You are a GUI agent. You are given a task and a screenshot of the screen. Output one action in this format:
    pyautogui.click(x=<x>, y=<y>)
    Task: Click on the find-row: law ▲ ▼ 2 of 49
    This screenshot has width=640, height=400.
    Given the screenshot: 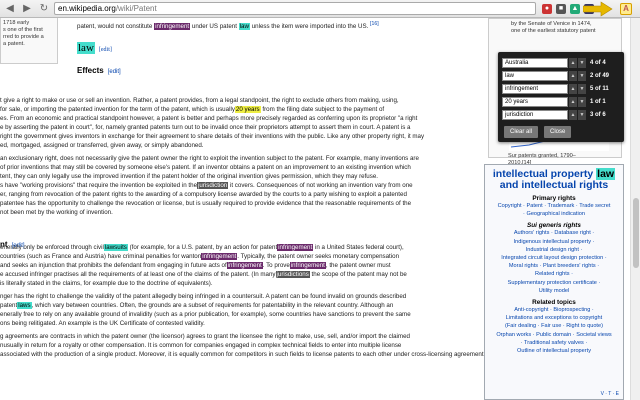 What is the action you would take?
    pyautogui.click(x=561, y=76)
    